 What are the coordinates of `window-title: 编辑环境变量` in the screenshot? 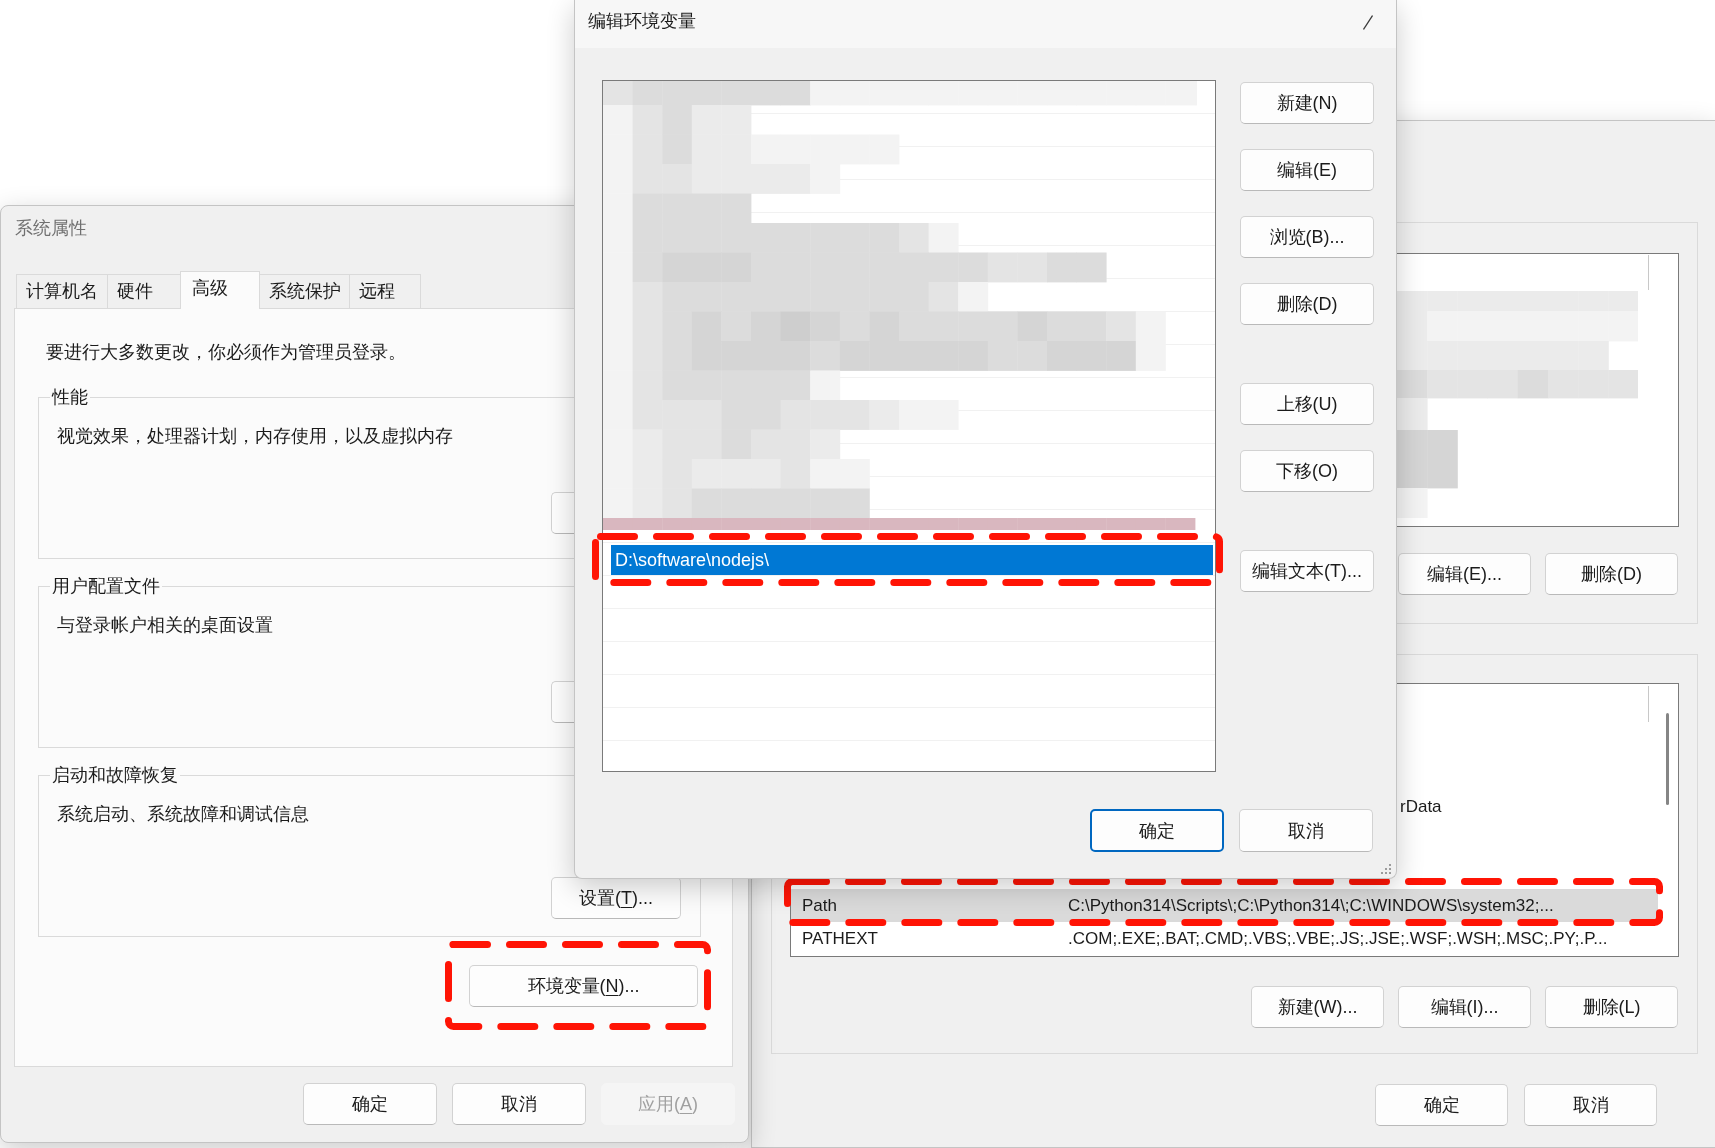 It's located at (642, 21).